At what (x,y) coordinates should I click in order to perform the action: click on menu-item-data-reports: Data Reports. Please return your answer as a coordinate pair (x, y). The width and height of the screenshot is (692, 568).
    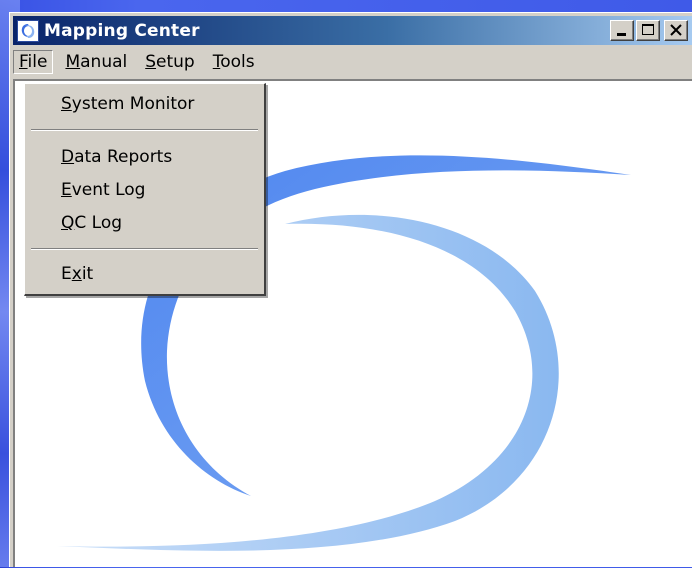
    Looking at the image, I should click on (116, 157).